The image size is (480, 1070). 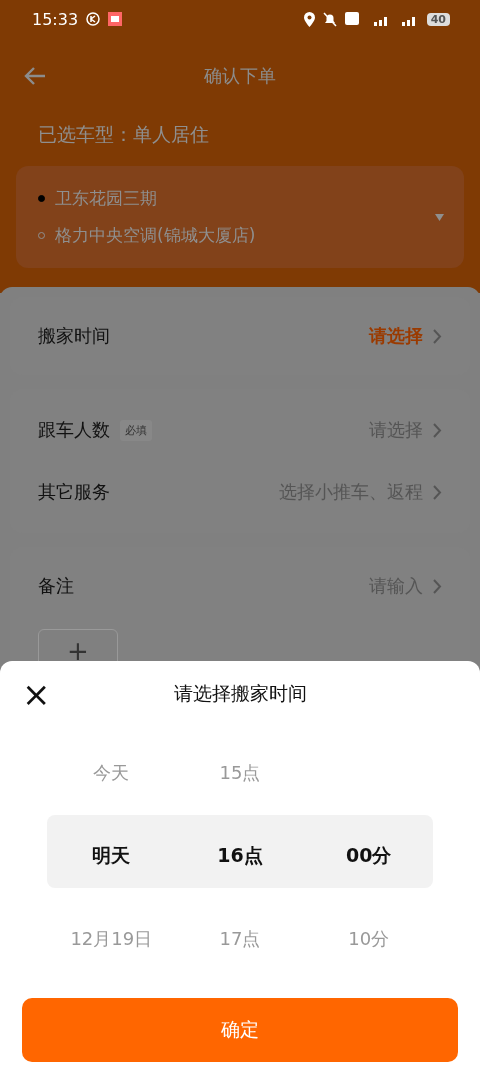 What do you see at coordinates (111, 938) in the screenshot?
I see `picker-option: 12月19日` at bounding box center [111, 938].